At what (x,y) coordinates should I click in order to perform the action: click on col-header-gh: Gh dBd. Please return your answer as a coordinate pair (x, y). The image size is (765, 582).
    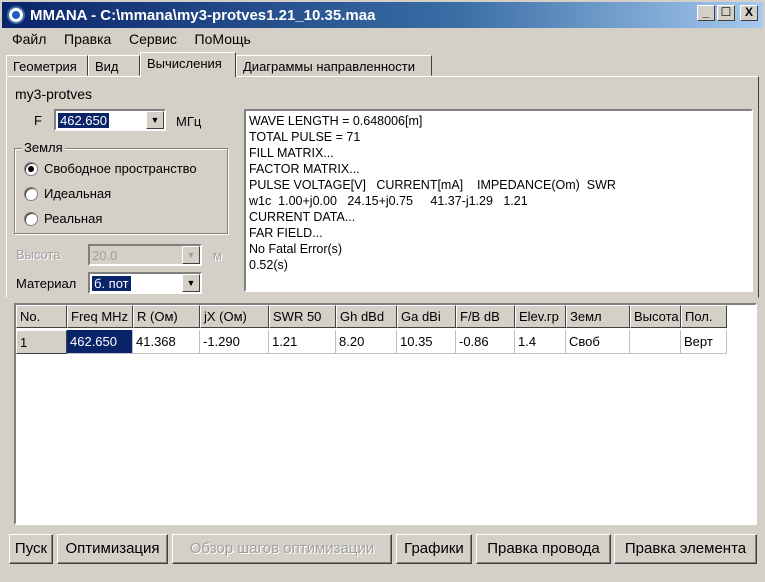
    Looking at the image, I should click on (366, 316).